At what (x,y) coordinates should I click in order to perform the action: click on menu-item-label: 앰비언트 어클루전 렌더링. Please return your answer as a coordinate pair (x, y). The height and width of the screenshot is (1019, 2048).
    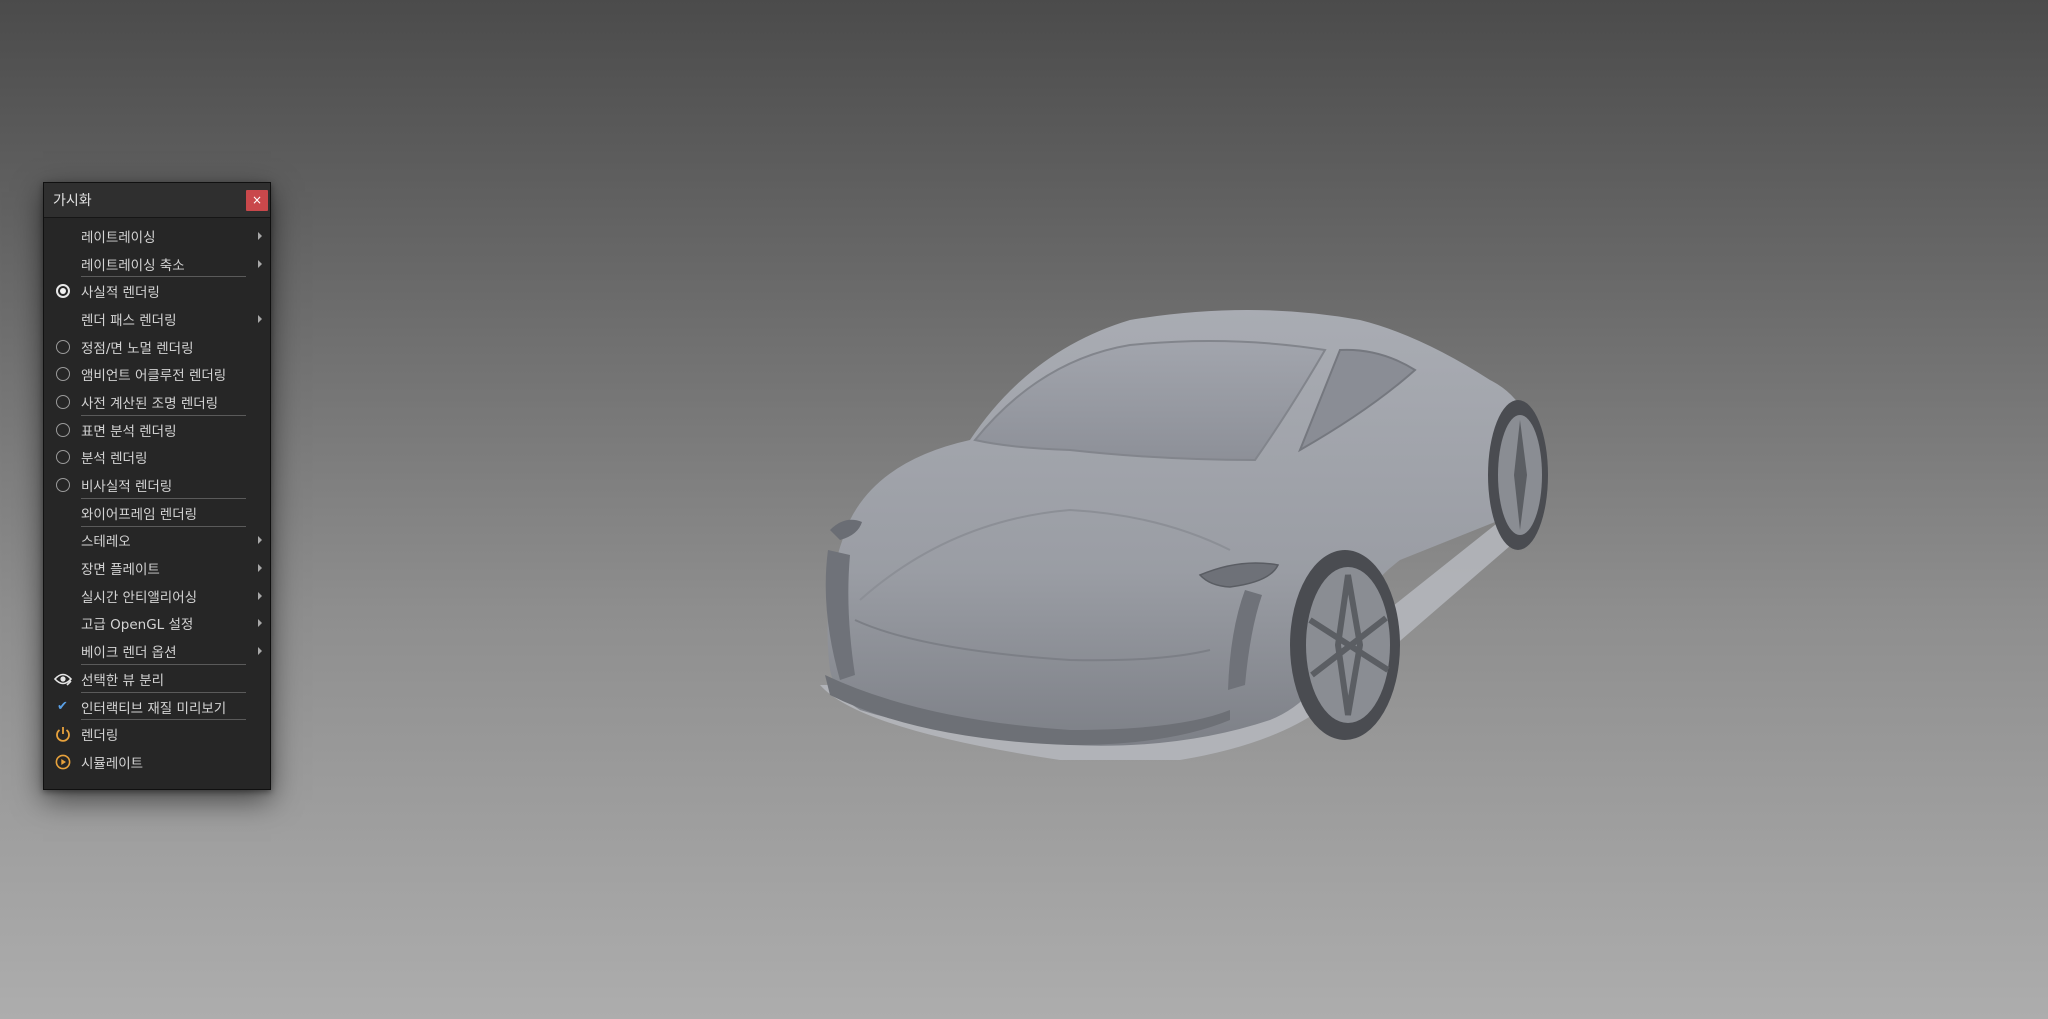
    Looking at the image, I should click on (154, 376).